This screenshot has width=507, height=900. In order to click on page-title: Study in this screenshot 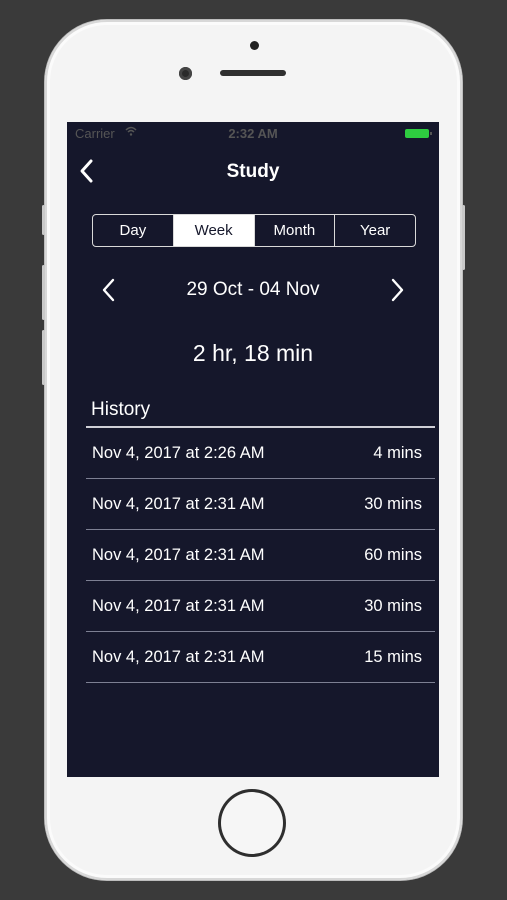, I will do `click(253, 171)`.